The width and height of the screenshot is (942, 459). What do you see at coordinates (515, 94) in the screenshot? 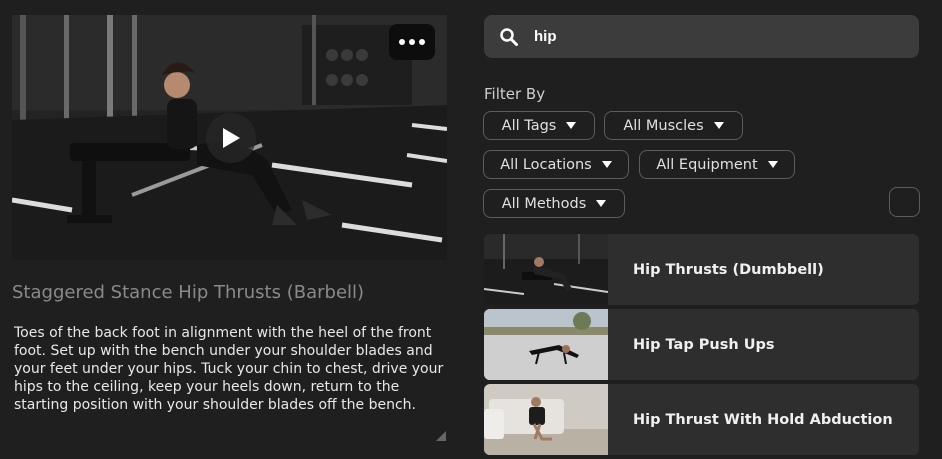
I see `filter-by-label: Filter By` at bounding box center [515, 94].